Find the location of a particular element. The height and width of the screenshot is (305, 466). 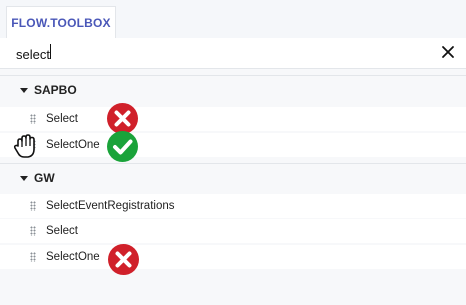

grab-hand-cursor-icon is located at coordinates (24, 146).